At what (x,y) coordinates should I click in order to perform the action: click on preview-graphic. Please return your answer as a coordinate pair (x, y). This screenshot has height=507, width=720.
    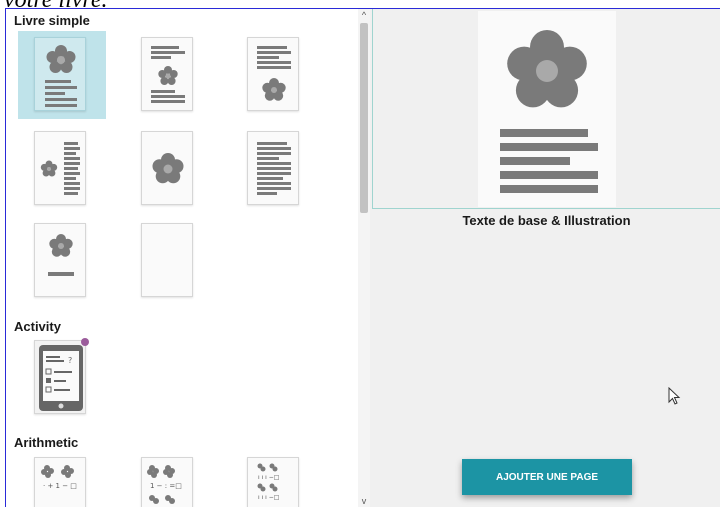
    Looking at the image, I should click on (549, 111).